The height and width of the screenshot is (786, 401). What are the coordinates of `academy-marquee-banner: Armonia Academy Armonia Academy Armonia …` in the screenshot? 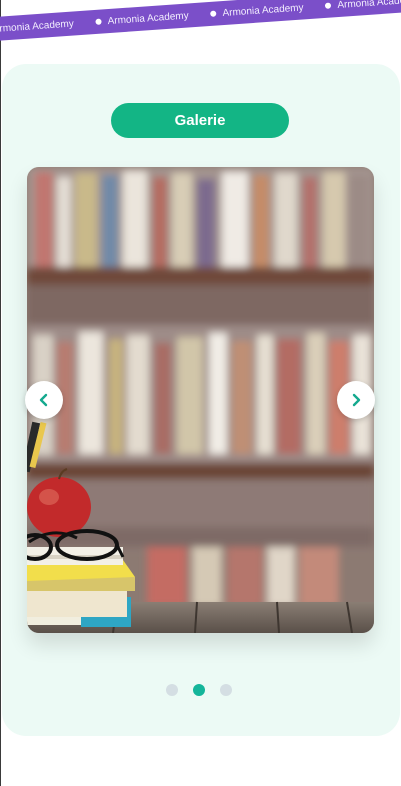 It's located at (200, 21).